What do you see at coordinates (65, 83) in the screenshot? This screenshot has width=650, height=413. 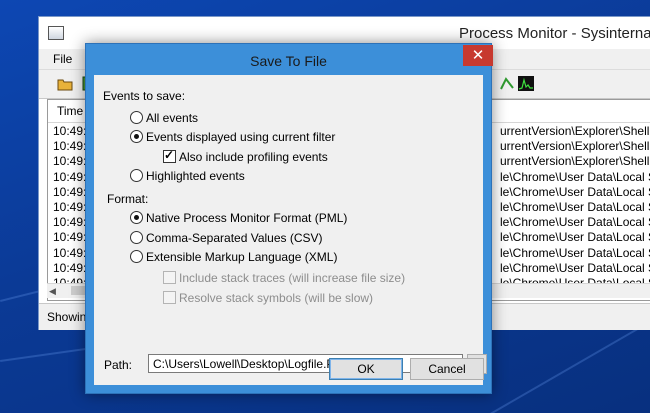 I see `open-folder-icon` at bounding box center [65, 83].